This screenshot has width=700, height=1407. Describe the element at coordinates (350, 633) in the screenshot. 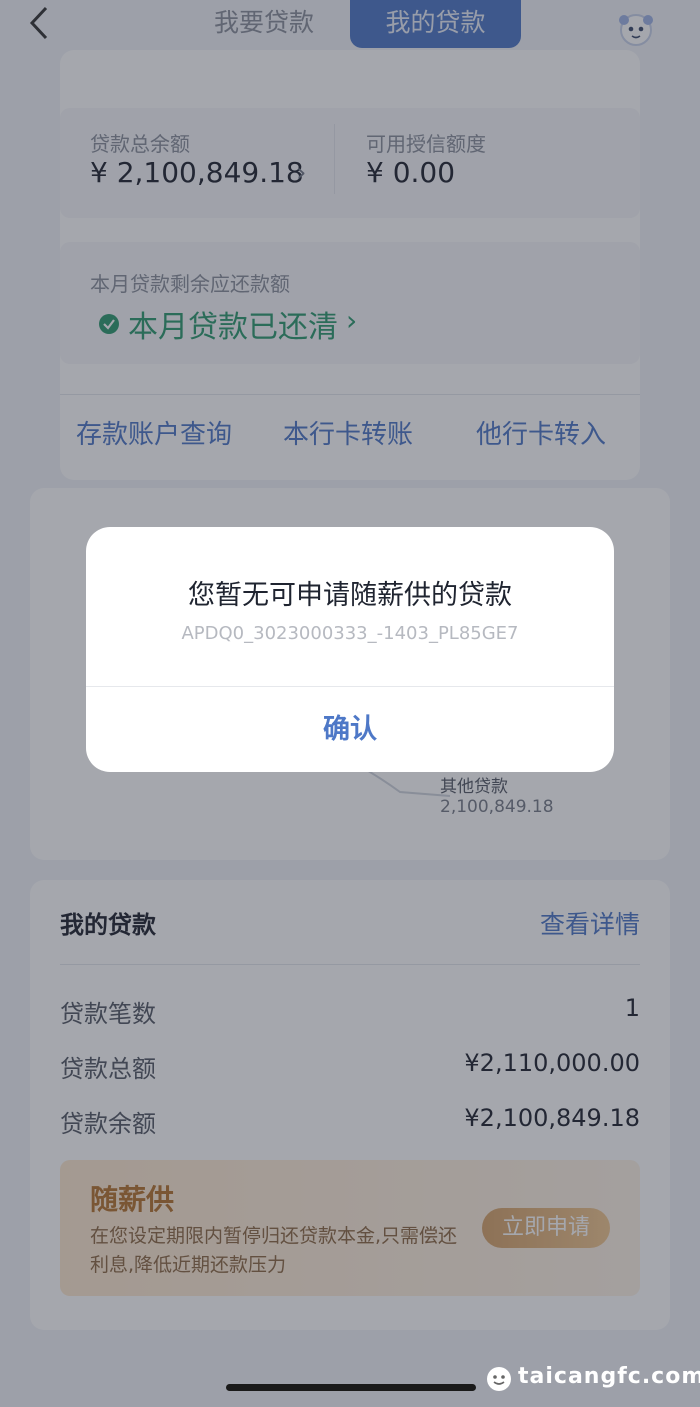

I see `dialog-error-code: APDQ0_3023000333_-1403_PL85GE7` at that location.